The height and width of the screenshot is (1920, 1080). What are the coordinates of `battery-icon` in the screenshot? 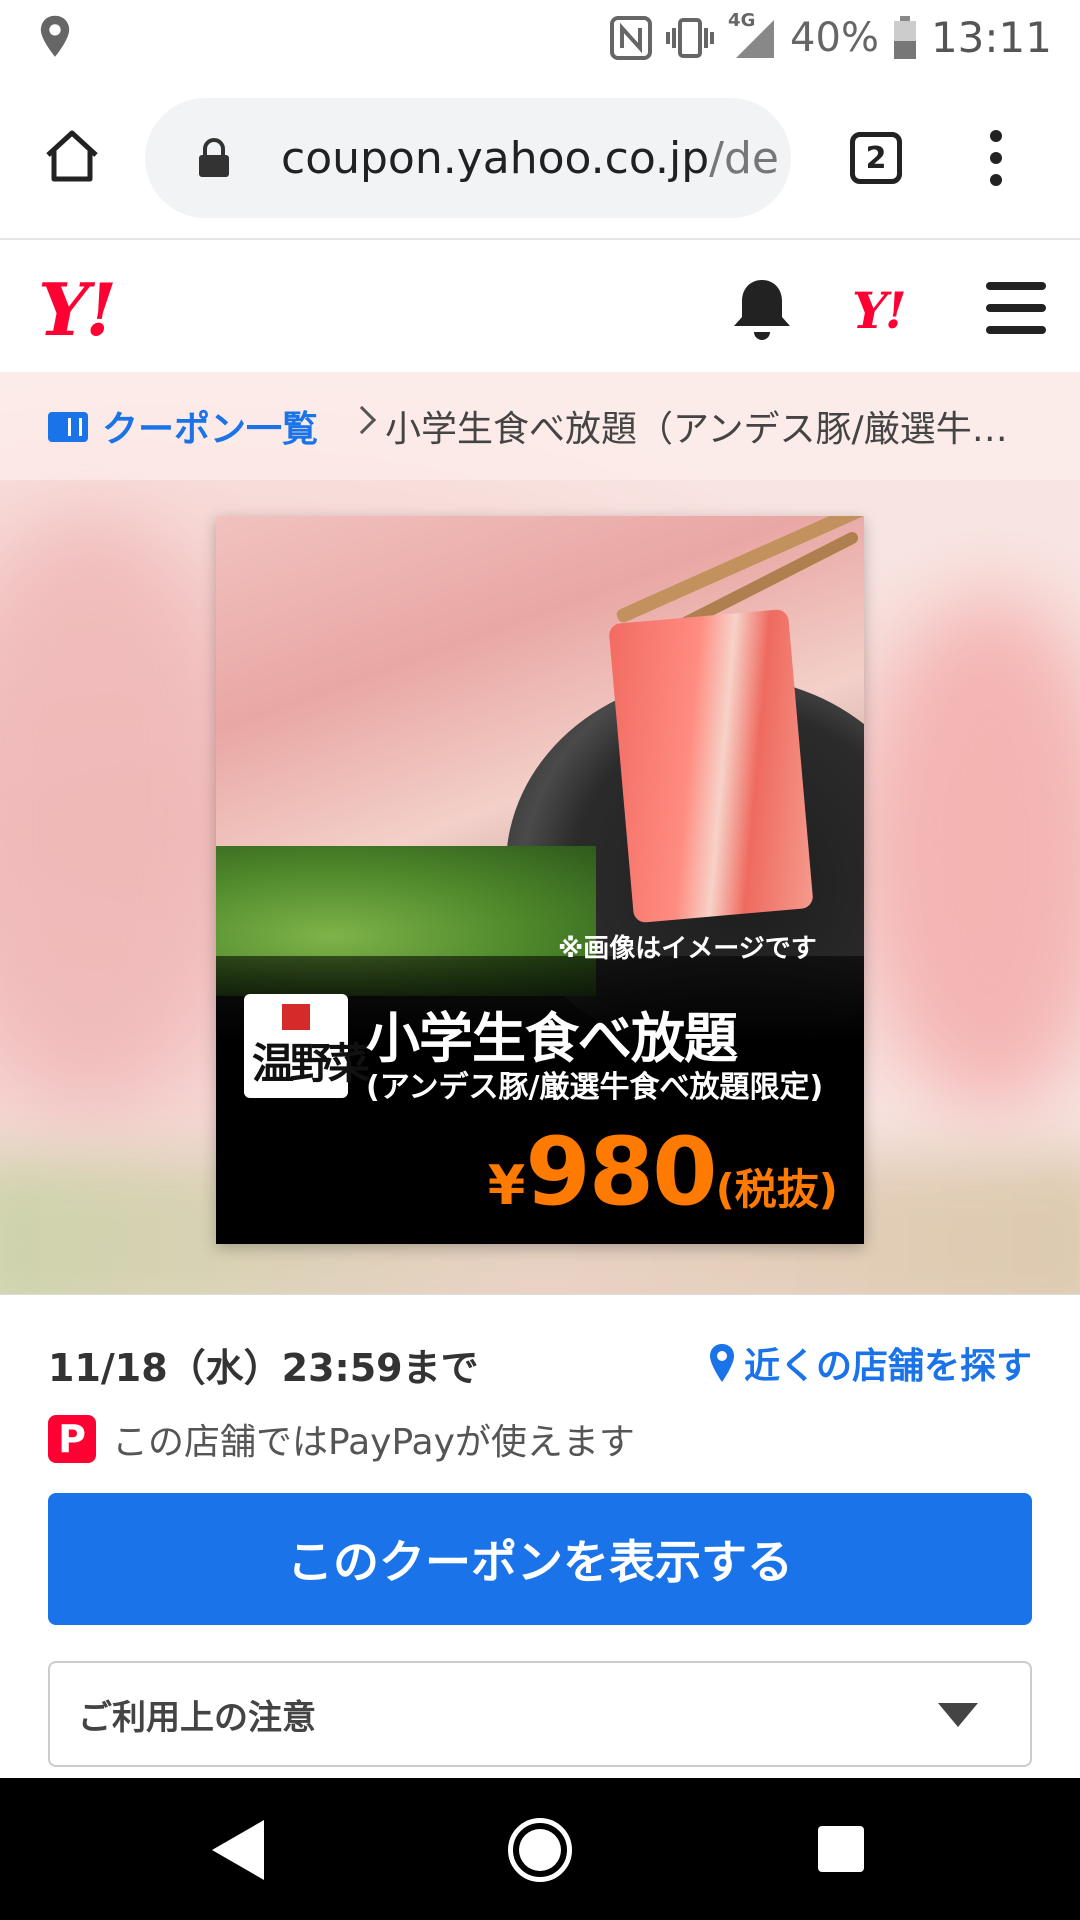 It's located at (904, 37).